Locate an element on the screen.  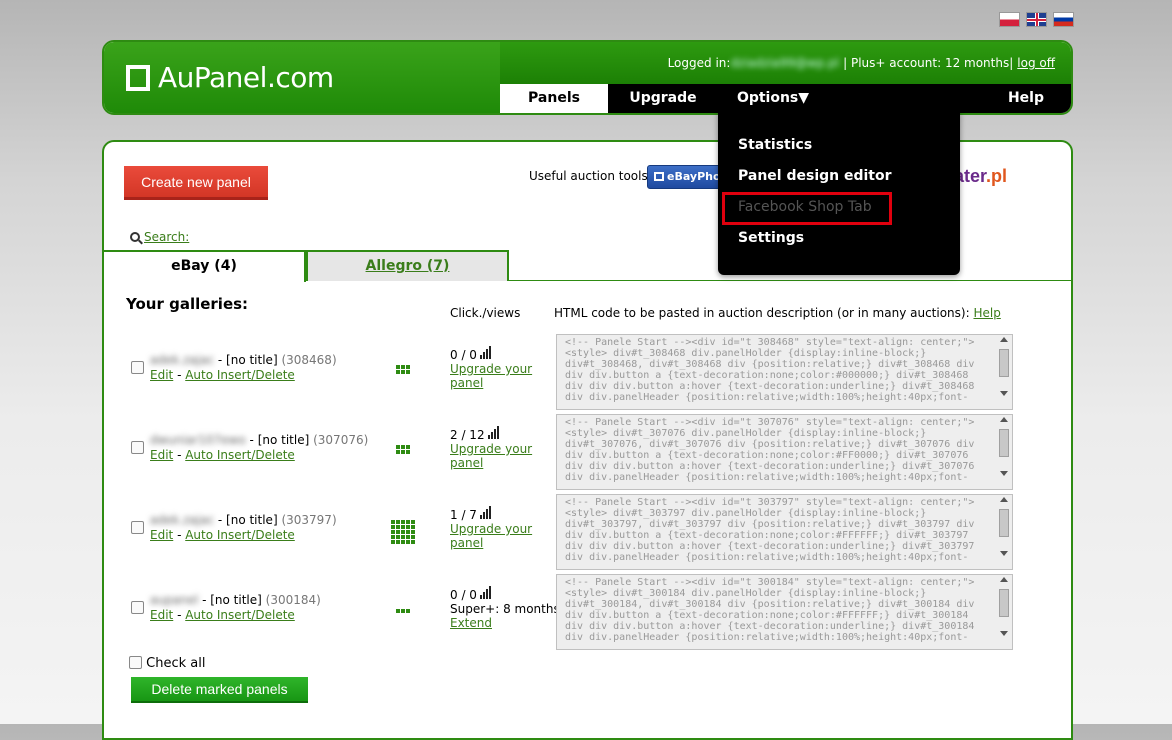
tab-allegro: Allegro (7) is located at coordinates (407, 265).